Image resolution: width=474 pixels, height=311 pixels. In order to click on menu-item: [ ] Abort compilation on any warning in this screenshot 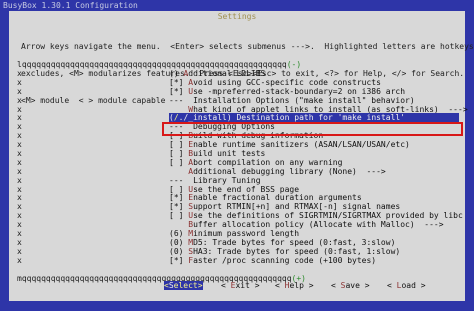, I will do `click(314, 162)`.